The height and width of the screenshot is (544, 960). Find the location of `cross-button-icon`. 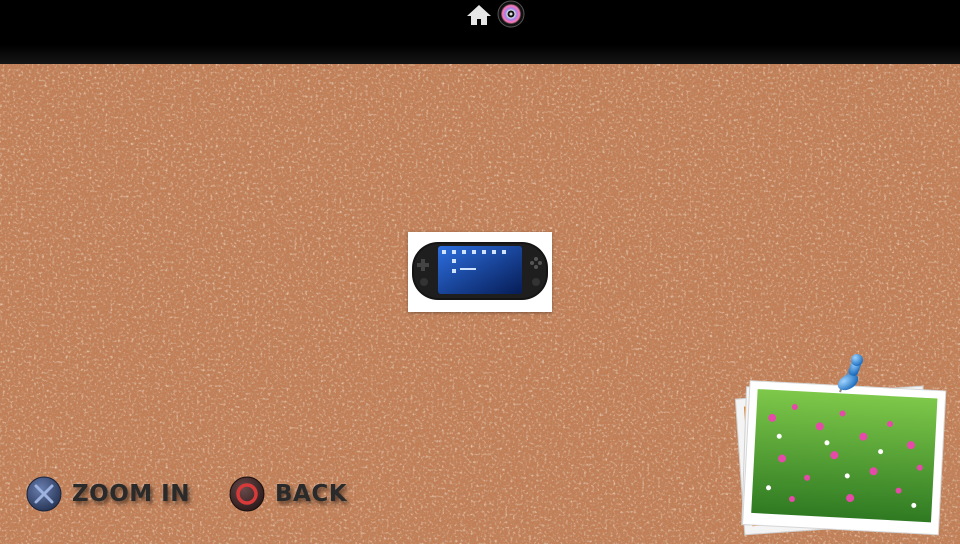

cross-button-icon is located at coordinates (44, 494).